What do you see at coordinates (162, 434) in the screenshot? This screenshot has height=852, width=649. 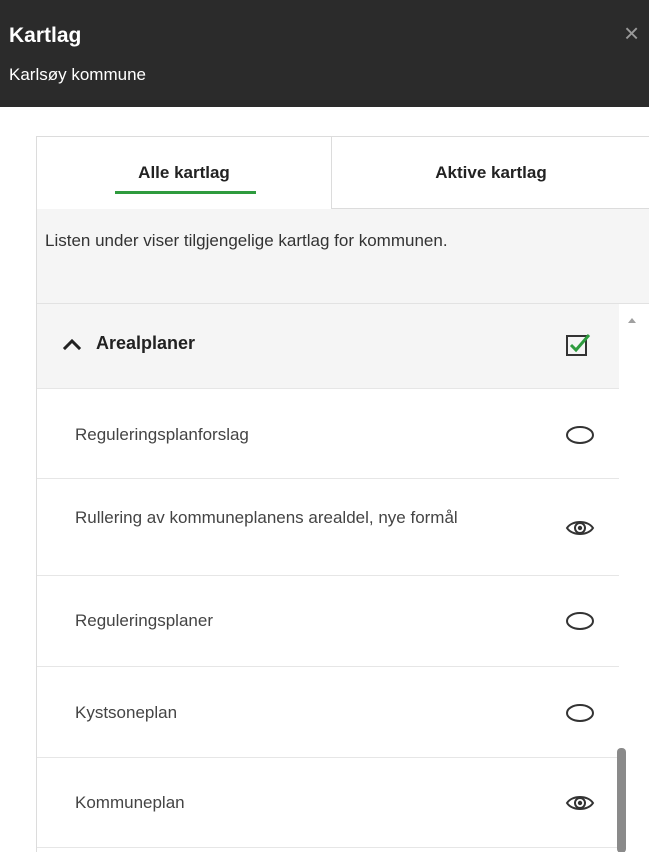 I see `layer-label: Reguleringsplanforslag` at bounding box center [162, 434].